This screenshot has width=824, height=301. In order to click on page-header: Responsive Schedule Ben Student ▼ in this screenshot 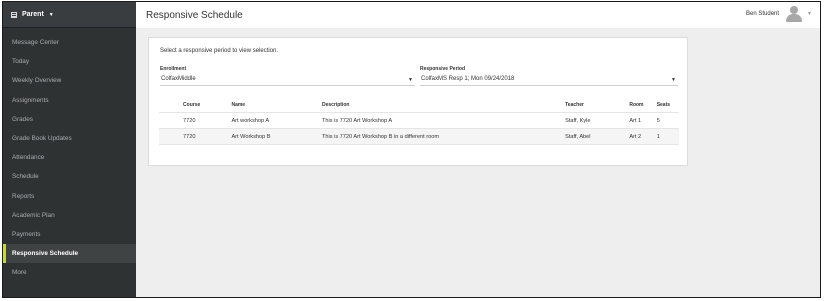, I will do `click(478, 15)`.